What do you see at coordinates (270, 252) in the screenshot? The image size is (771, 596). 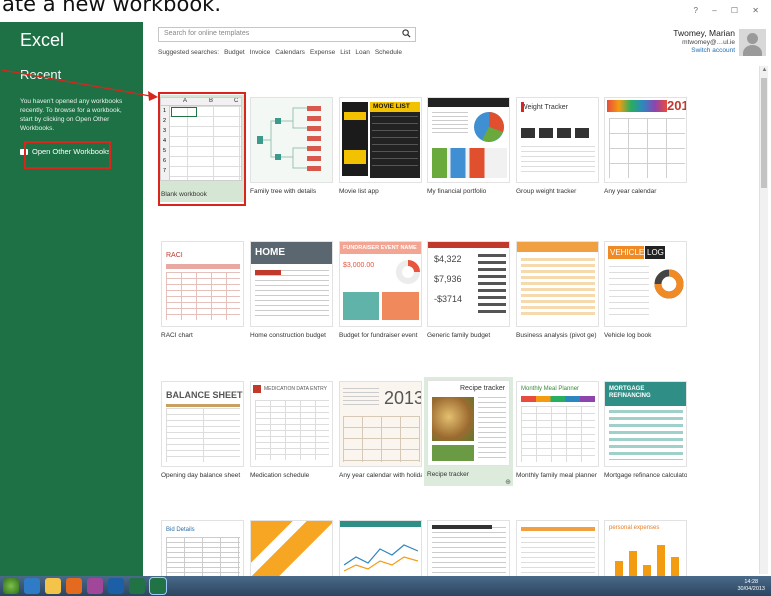 I see `home-title: HOME` at bounding box center [270, 252].